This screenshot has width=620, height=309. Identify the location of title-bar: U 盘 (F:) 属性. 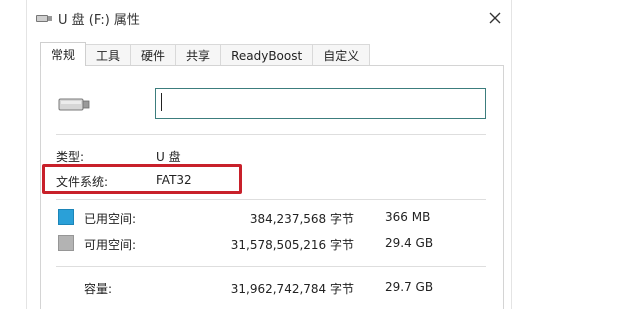
(88, 18).